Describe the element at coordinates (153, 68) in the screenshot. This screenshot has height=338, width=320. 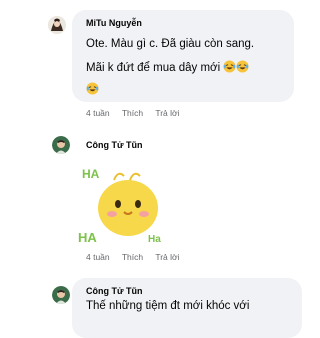
I see `comment-text: Mãi k đứt để mua dây mới` at that location.